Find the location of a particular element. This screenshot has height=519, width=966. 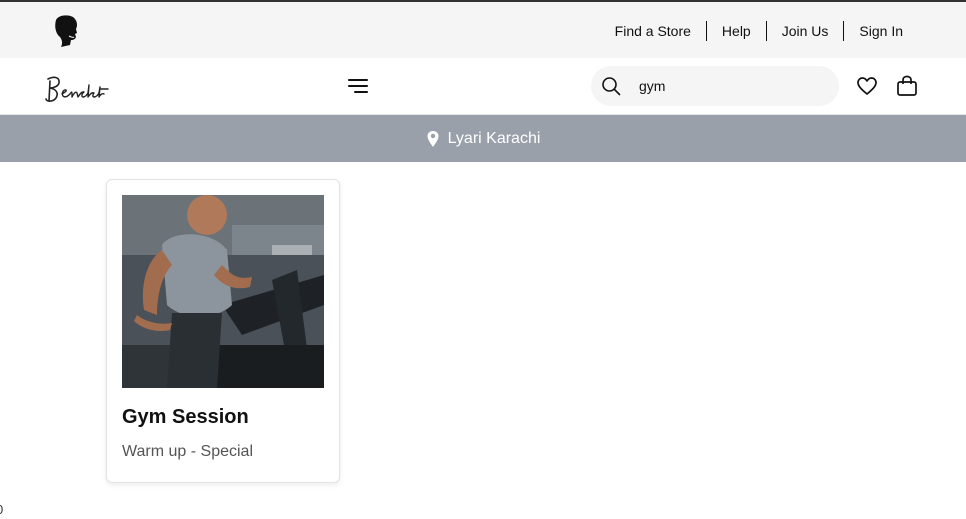

brand-logo is located at coordinates (86, 87).